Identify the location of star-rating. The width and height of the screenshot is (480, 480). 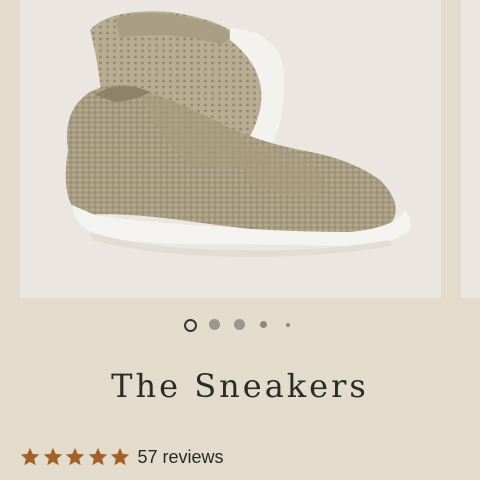
(75, 457).